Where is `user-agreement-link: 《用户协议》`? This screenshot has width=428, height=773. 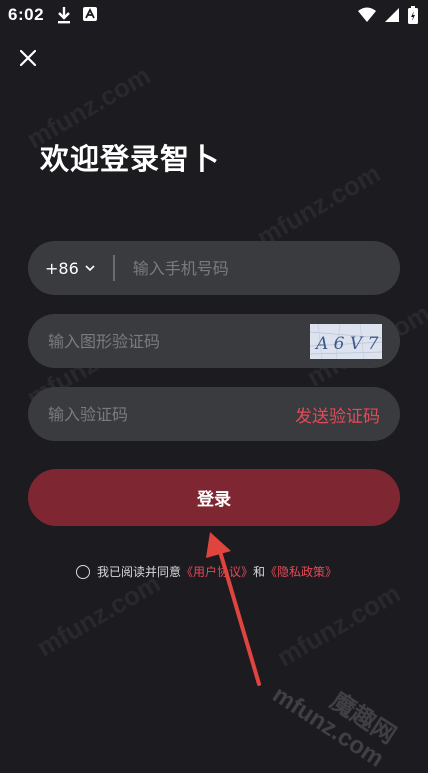 user-agreement-link: 《用户协议》 is located at coordinates (217, 571).